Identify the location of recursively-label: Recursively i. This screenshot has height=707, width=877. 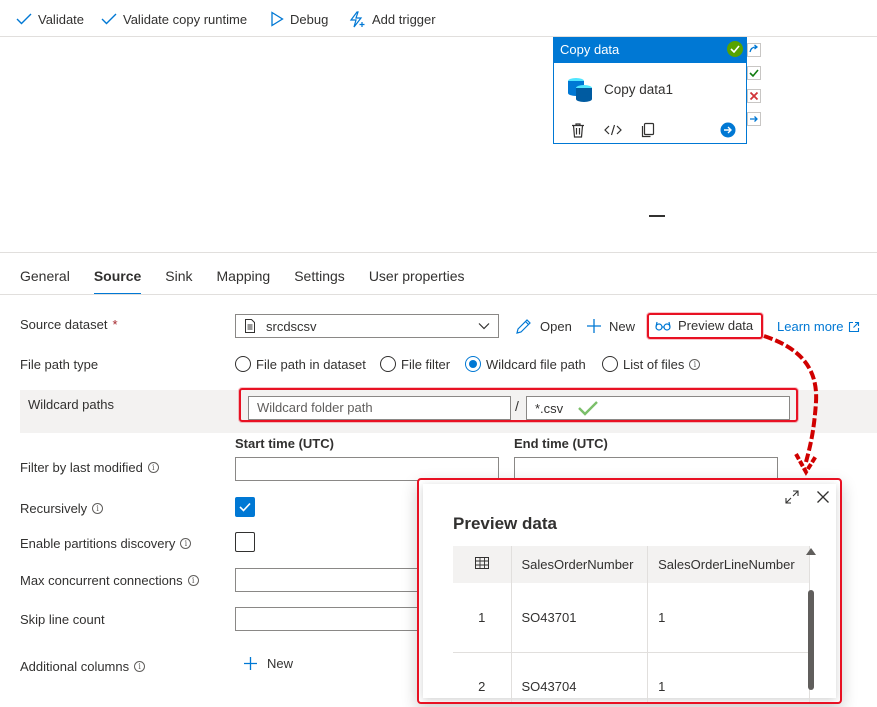
(62, 508).